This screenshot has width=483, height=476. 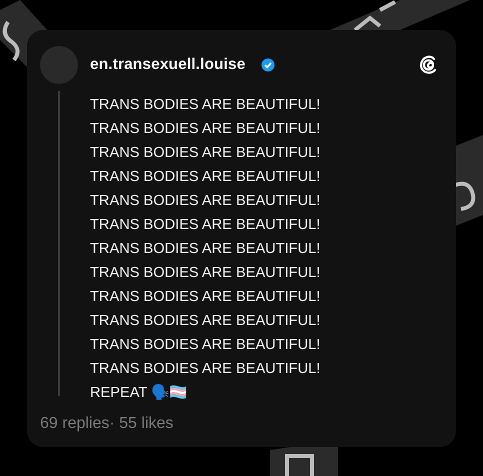 What do you see at coordinates (429, 65) in the screenshot?
I see `threads-logo-icon` at bounding box center [429, 65].